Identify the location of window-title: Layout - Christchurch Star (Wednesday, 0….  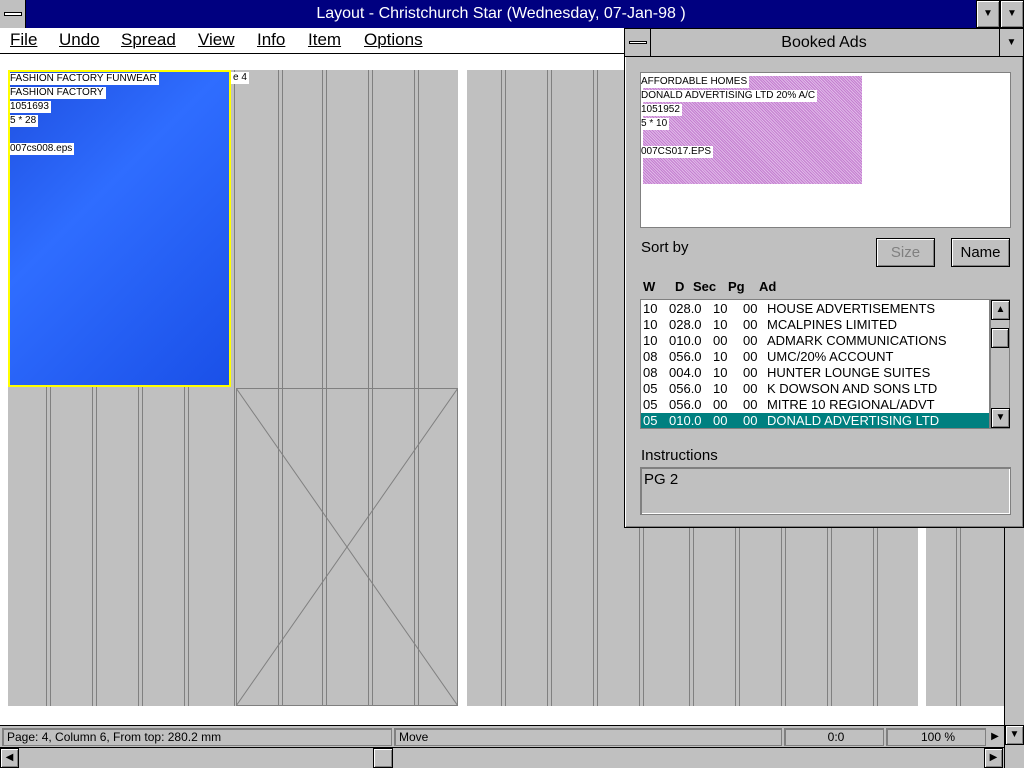
(501, 13).